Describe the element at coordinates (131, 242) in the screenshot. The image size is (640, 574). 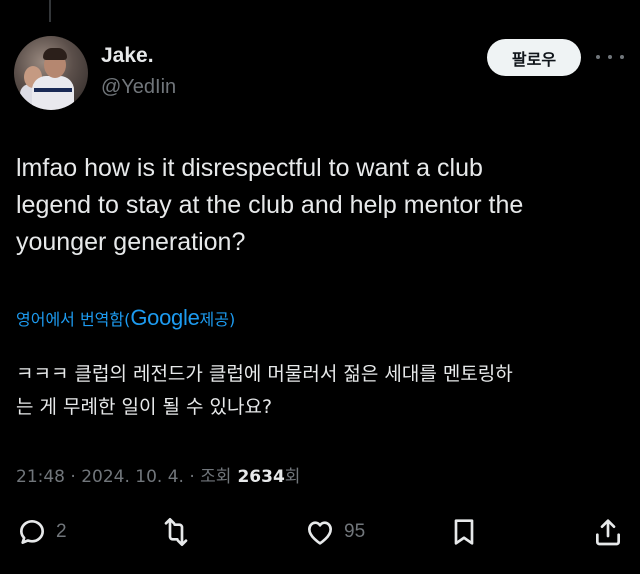
I see `tweet-text-line: younger generation?` at that location.